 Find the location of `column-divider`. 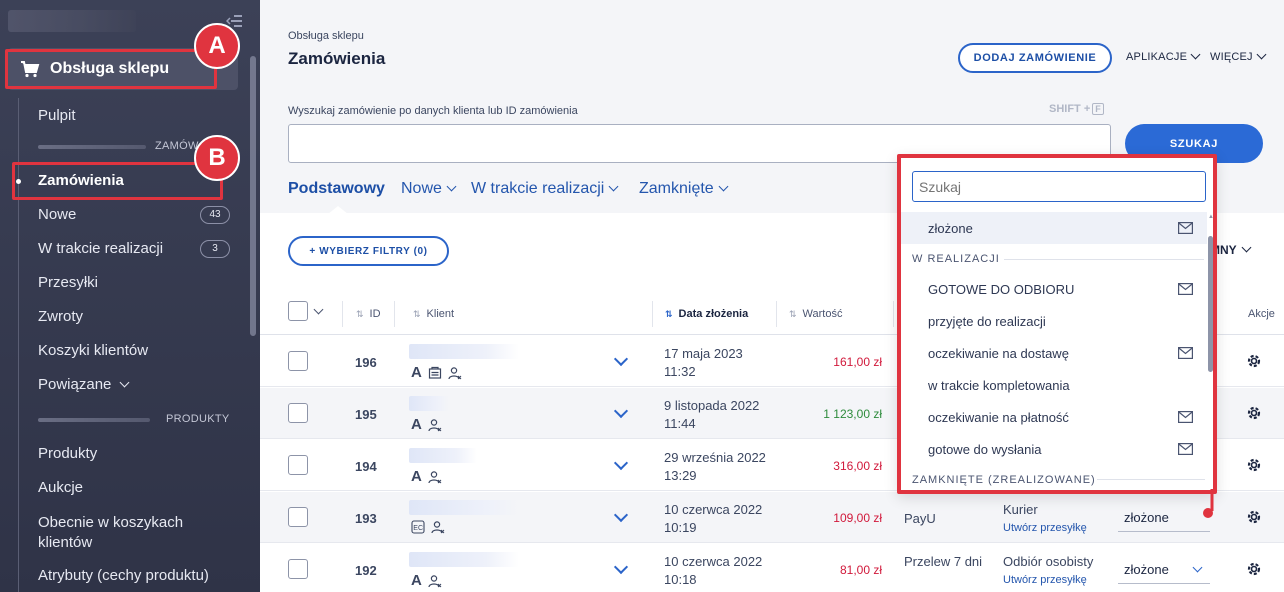

column-divider is located at coordinates (652, 314).